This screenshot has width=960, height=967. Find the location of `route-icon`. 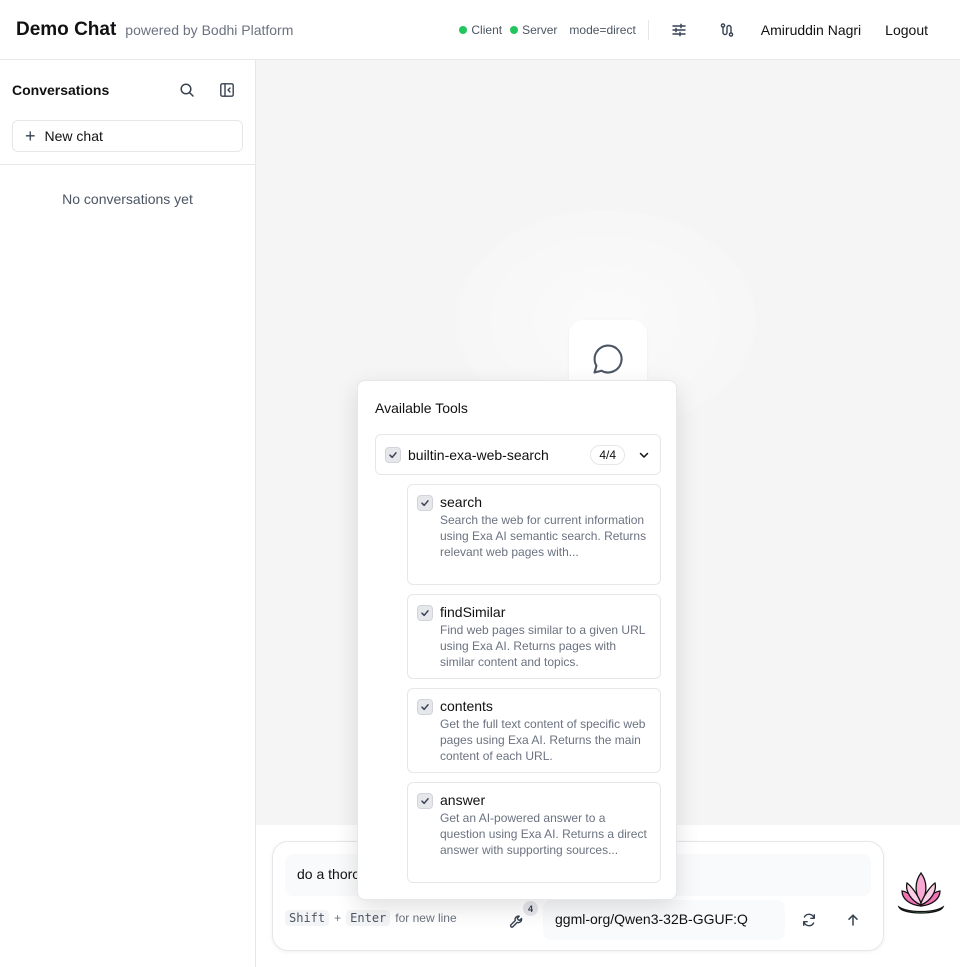

route-icon is located at coordinates (727, 30).